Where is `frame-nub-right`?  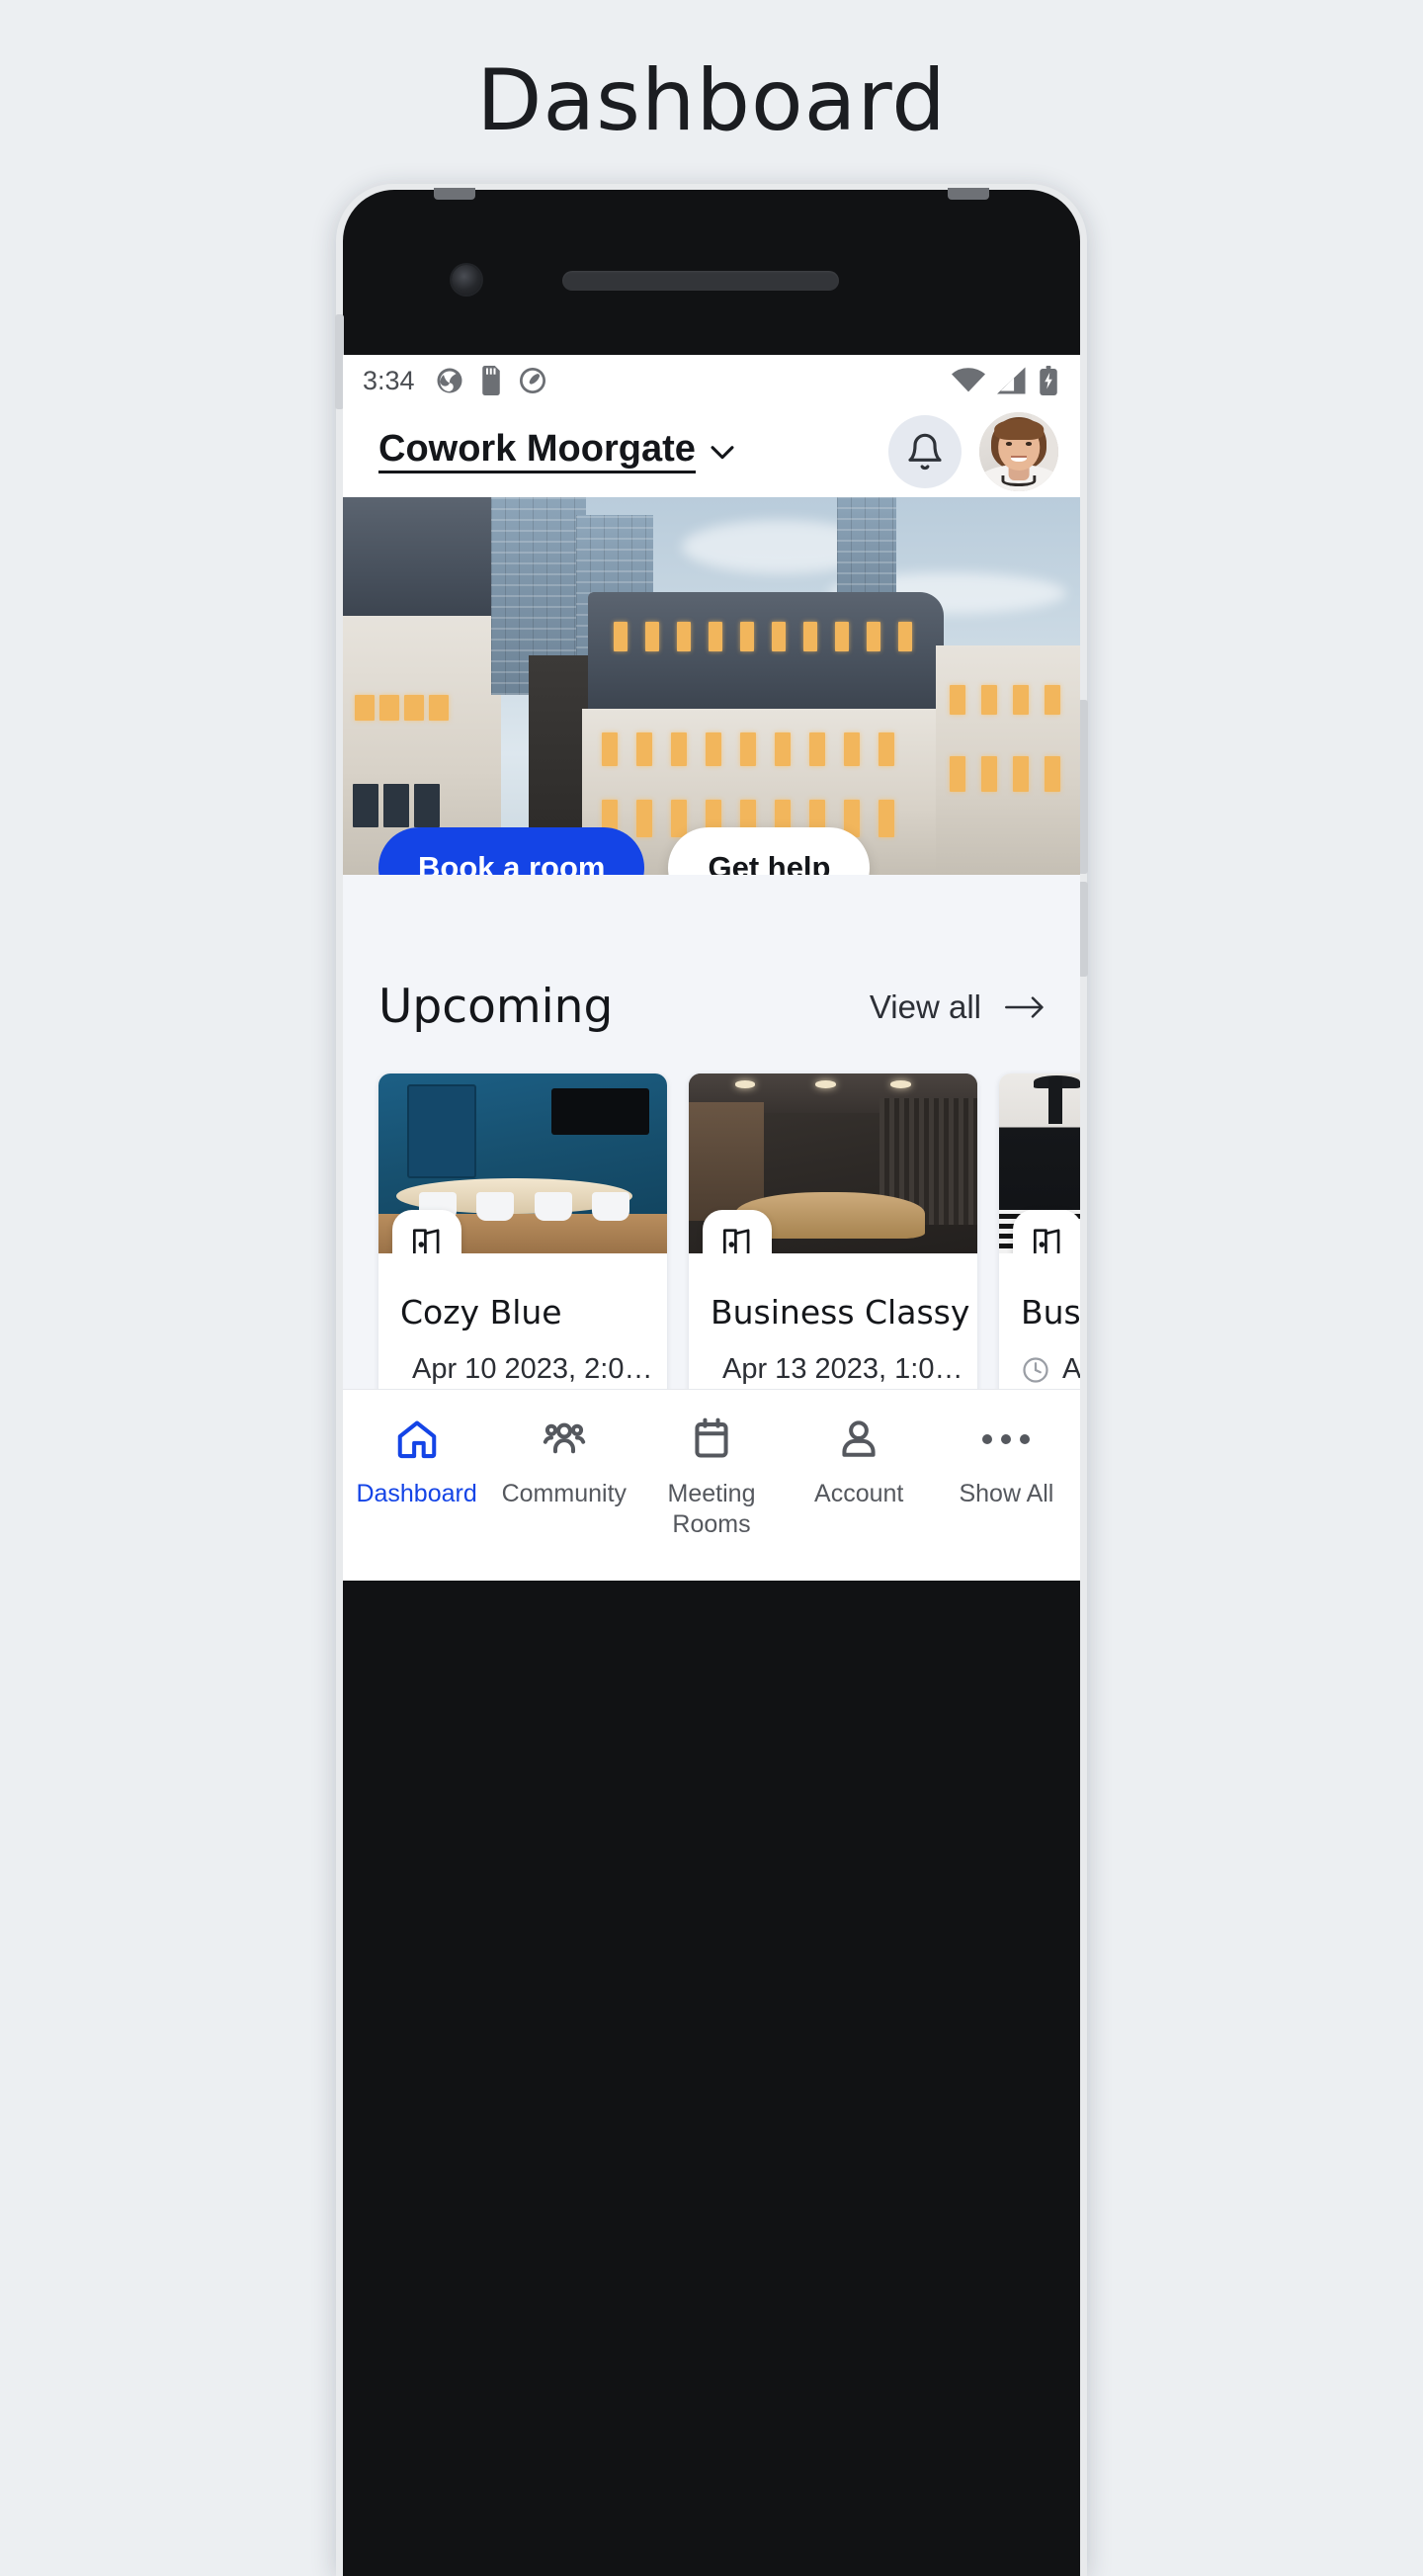 frame-nub-right is located at coordinates (968, 194).